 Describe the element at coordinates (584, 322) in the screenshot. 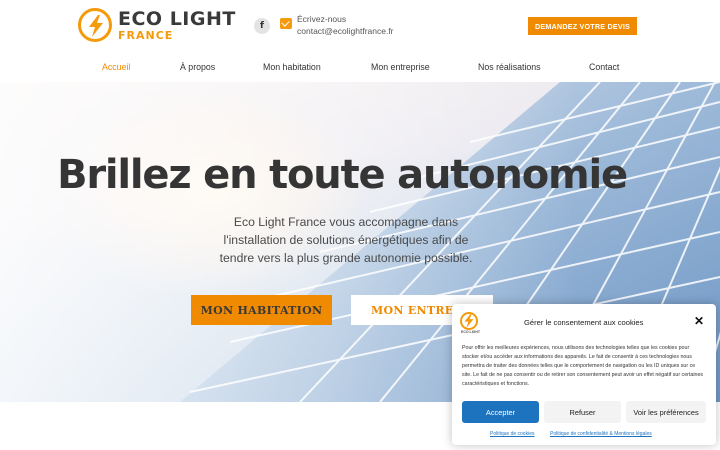

I see `cookie-title: Gérer le consentement aux cookies` at that location.